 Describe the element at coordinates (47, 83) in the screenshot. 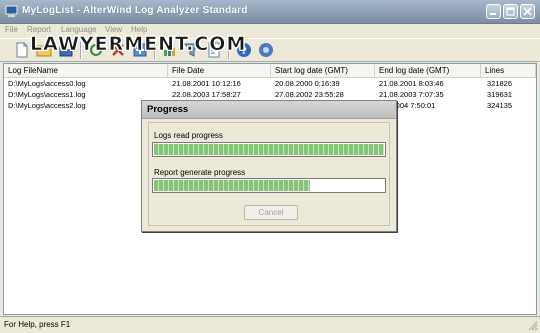

I see `cell-filename: D:\MyLogs\access0.log` at that location.